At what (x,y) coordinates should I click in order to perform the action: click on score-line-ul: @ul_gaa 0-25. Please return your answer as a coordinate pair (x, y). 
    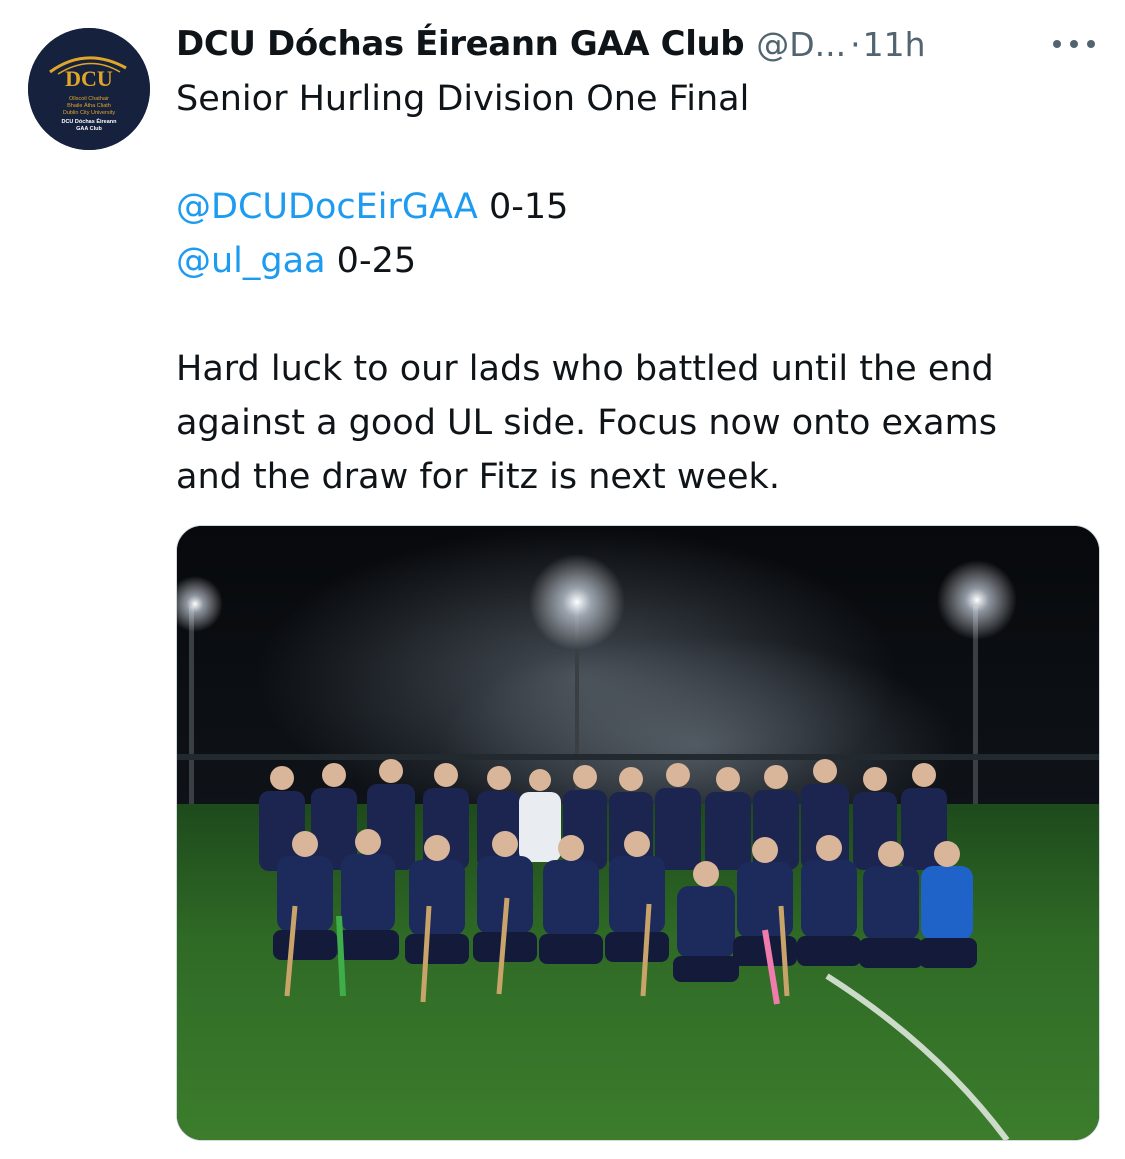
    Looking at the image, I should click on (636, 261).